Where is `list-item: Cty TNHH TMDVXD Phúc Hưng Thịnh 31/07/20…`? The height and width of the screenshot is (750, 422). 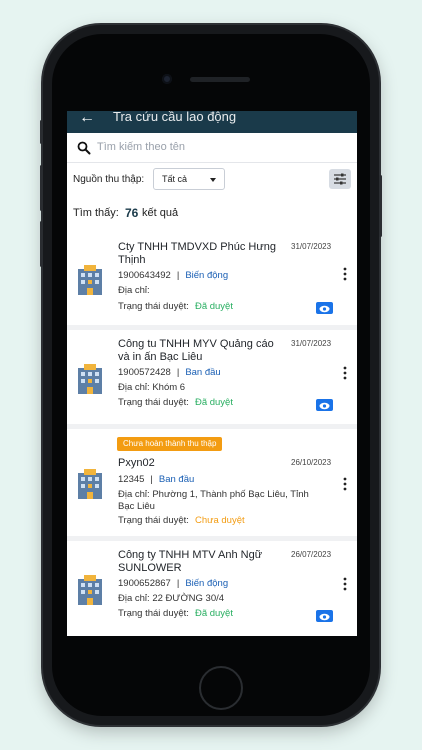
list-item: Cty TNHH TMDVXD Phúc Hưng Thịnh 31/07/20… is located at coordinates (212, 276).